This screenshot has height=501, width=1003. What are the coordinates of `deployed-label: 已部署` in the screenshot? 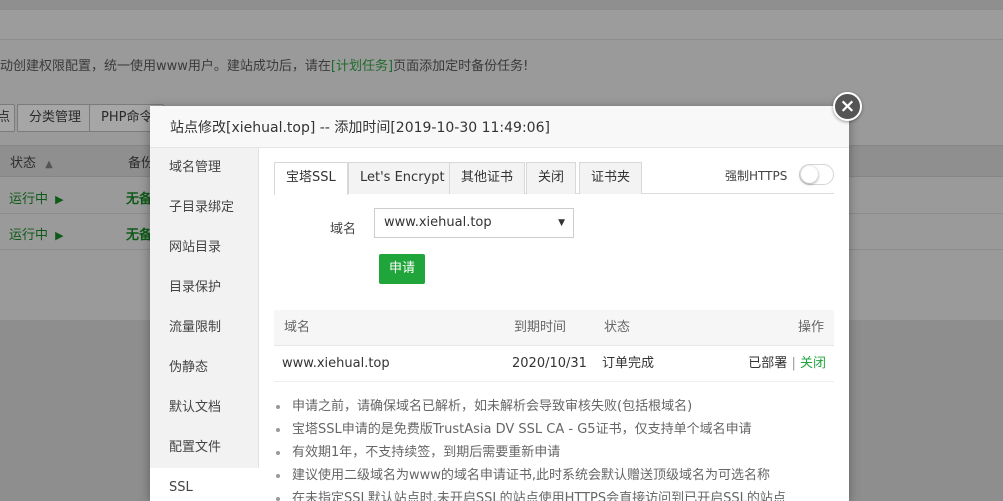 It's located at (768, 363).